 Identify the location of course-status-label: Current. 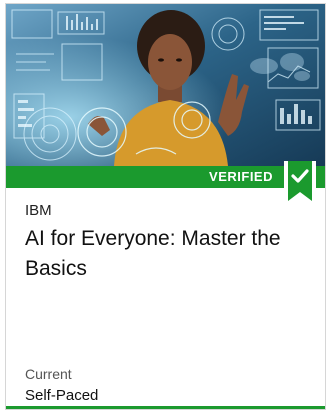
(48, 374).